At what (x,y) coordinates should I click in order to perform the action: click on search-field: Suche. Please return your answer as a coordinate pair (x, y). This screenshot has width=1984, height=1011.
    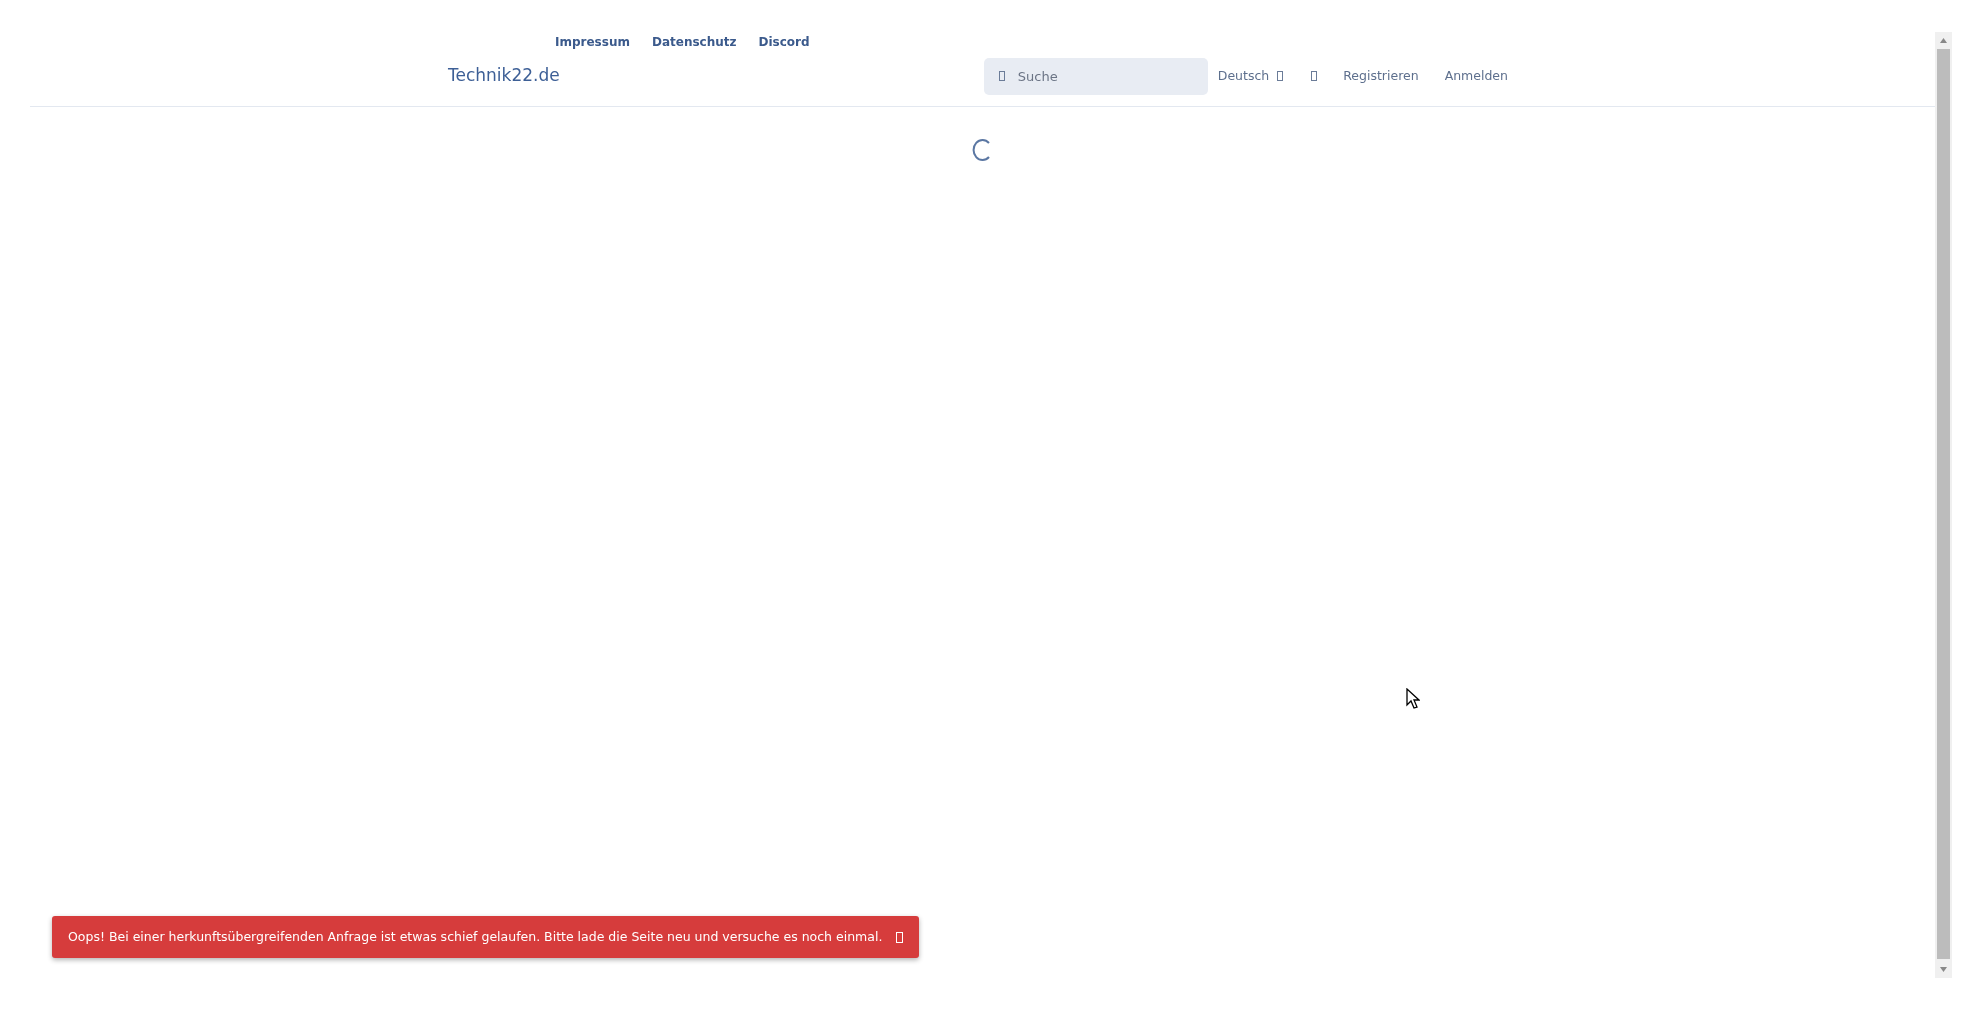
    Looking at the image, I should click on (1095, 76).